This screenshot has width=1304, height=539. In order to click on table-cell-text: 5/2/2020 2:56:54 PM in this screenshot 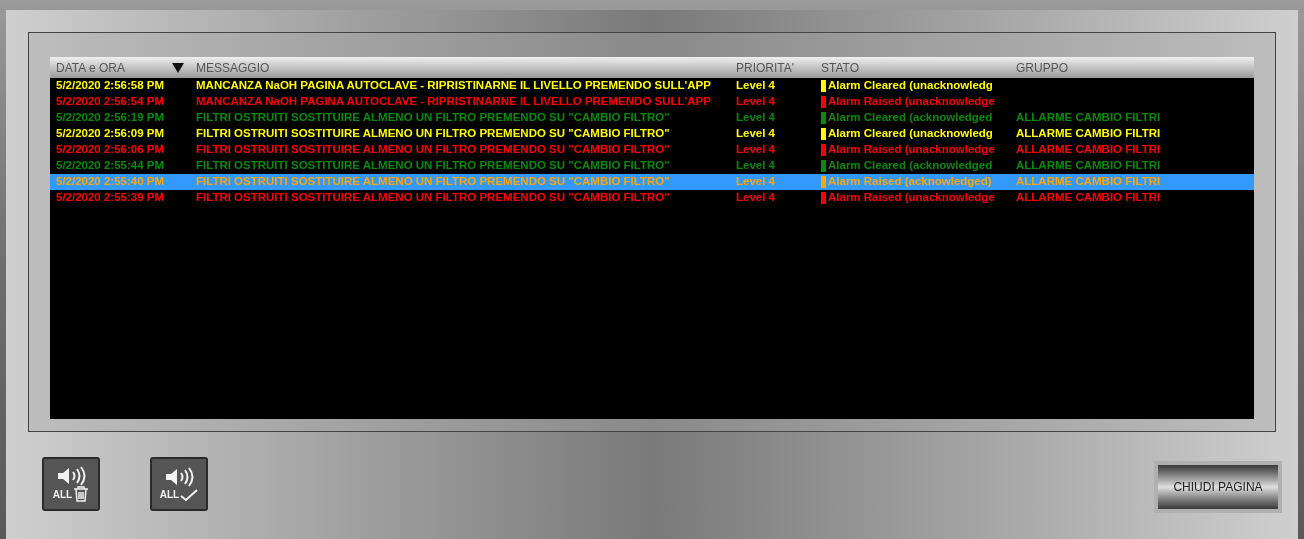, I will do `click(110, 102)`.